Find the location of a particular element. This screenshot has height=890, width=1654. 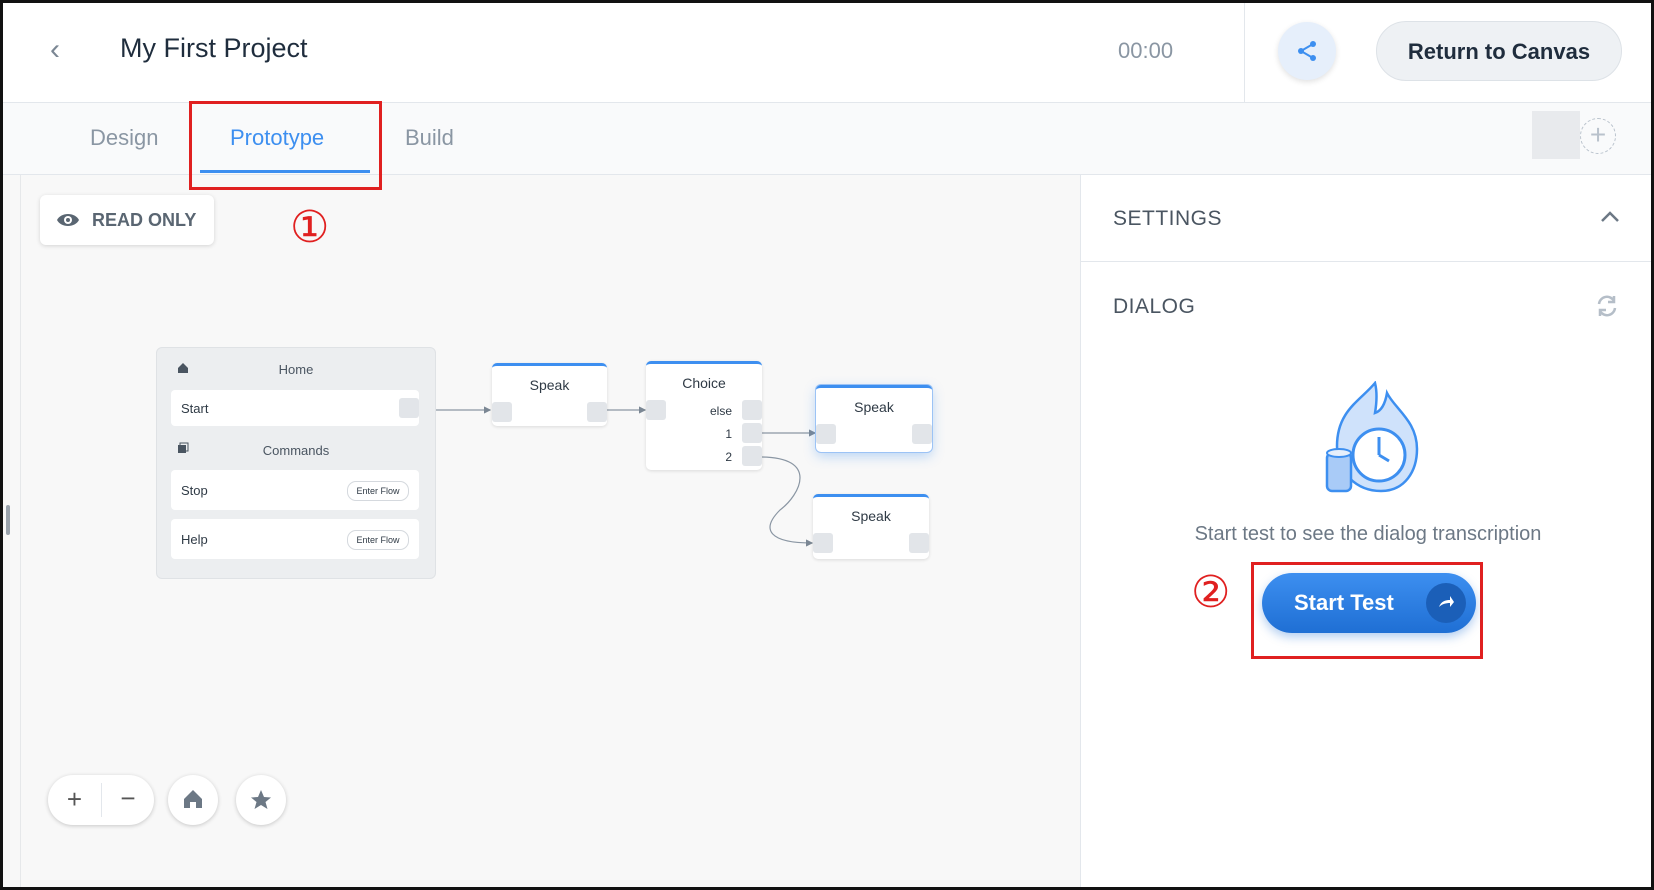

command-label: Stop is located at coordinates (194, 490).